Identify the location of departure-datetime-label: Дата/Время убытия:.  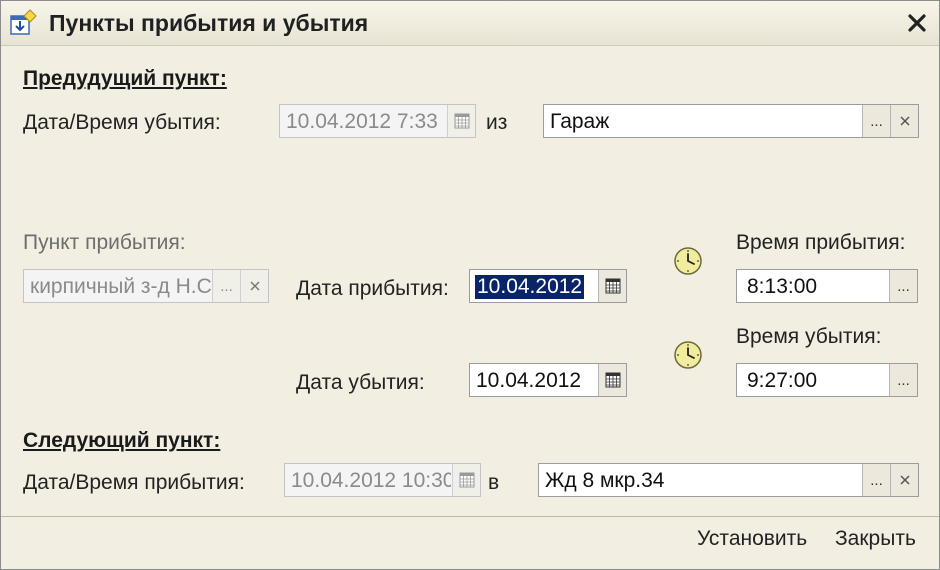
(122, 122).